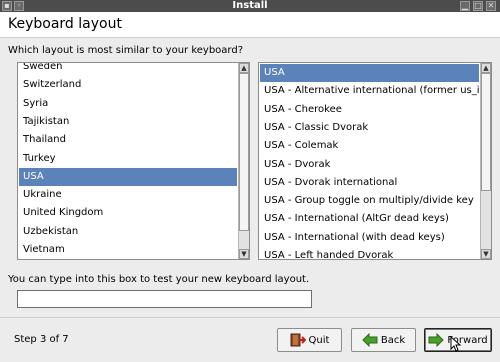 The width and height of the screenshot is (500, 362). I want to click on back-label: Back, so click(393, 340).